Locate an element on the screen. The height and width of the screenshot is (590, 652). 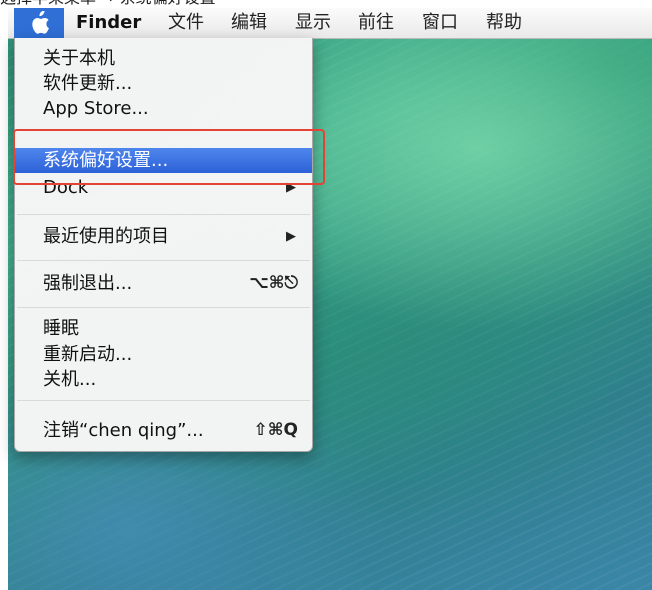
menu-go: 前往 is located at coordinates (376, 23).